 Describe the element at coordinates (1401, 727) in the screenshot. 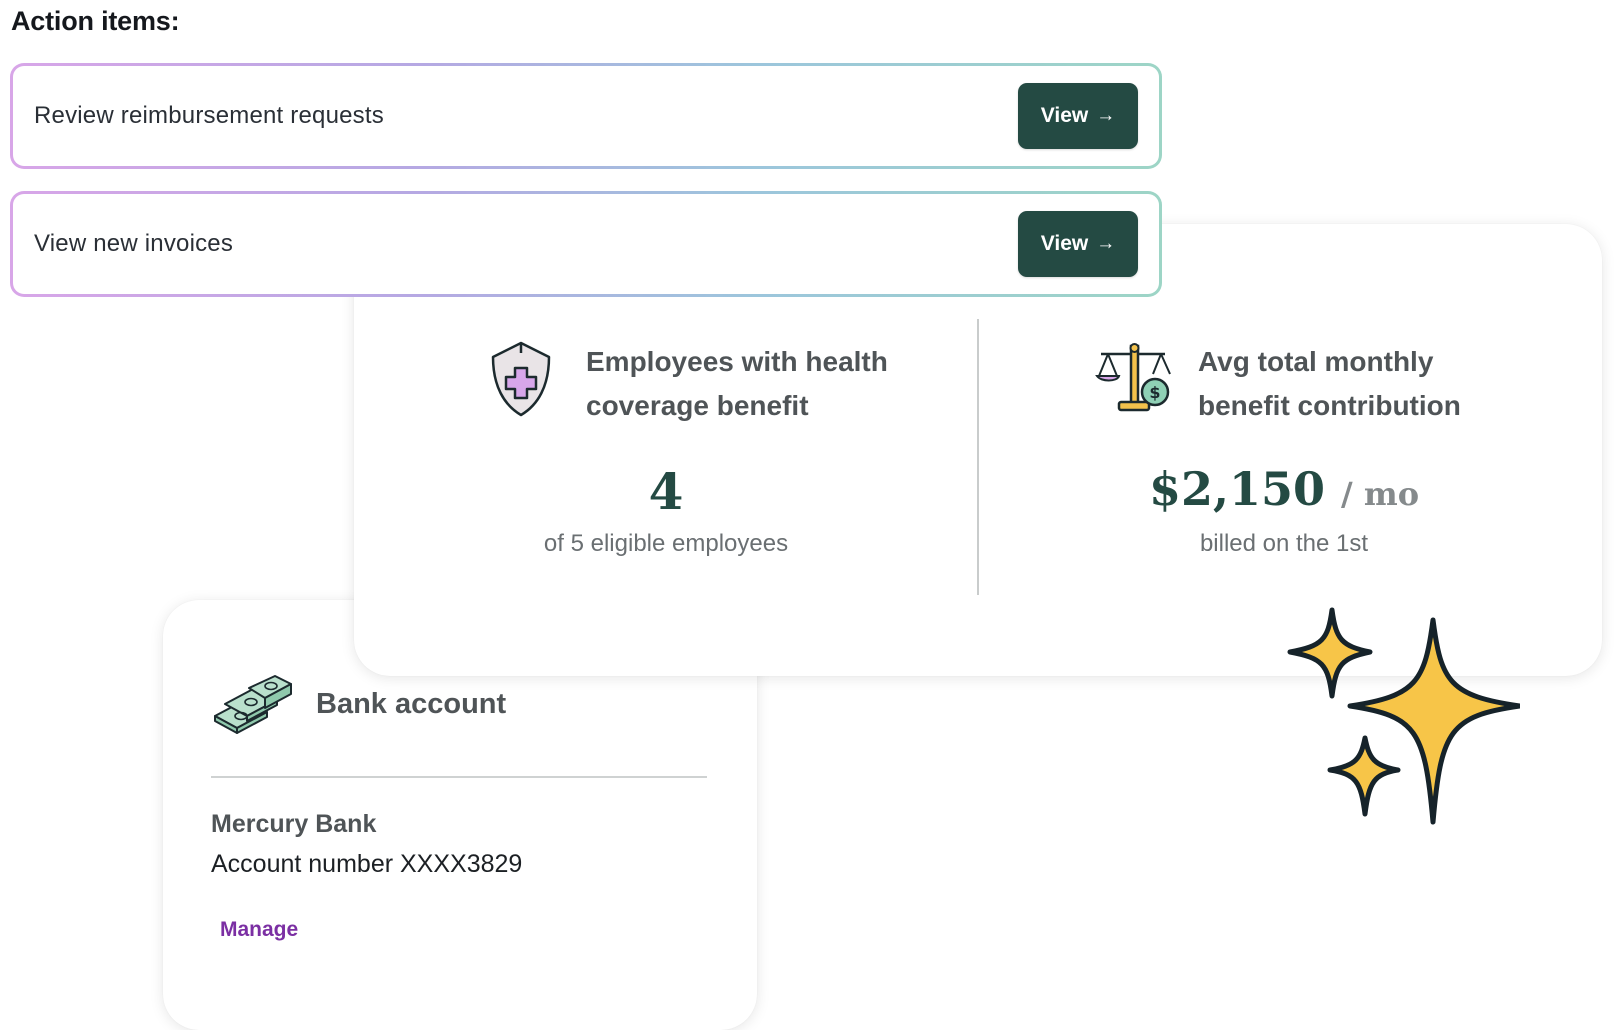

I see `sparkles-icon` at that location.